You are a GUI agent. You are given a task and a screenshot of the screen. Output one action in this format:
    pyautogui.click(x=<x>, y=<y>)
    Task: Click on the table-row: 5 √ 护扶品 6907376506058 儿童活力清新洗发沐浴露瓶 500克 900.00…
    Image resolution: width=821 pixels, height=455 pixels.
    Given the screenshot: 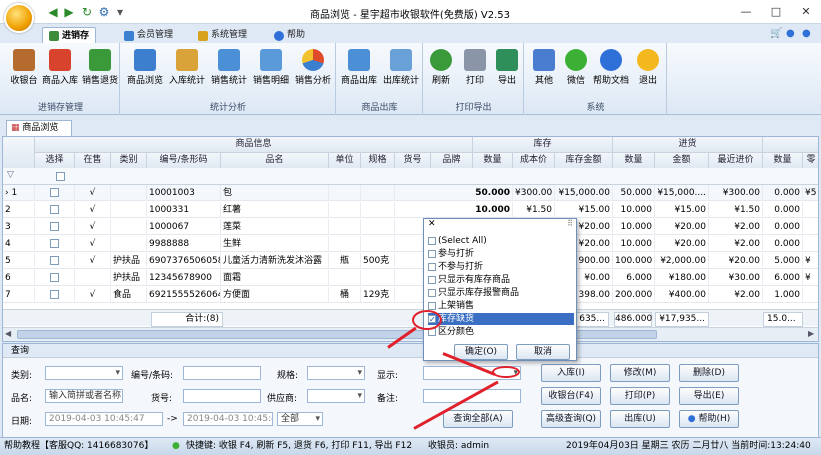 What is the action you would take?
    pyautogui.click(x=410, y=261)
    